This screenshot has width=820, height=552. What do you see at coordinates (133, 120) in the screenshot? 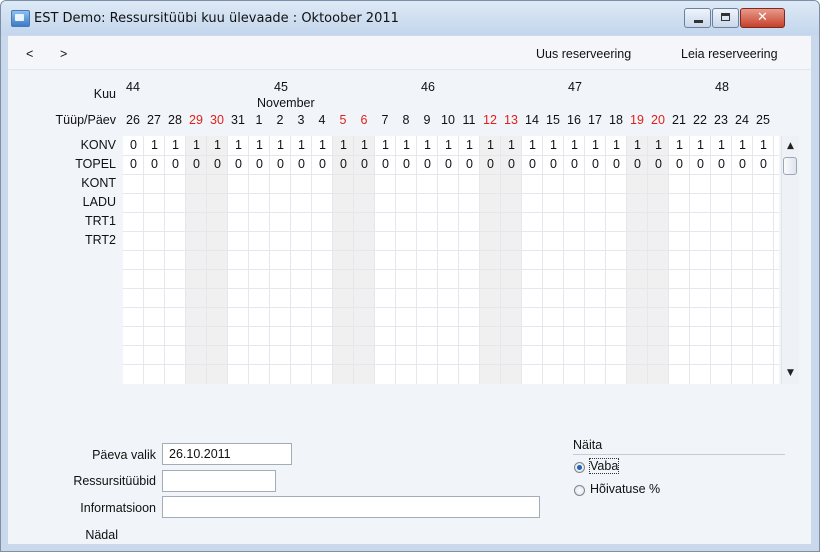
I see `day-header: 26` at bounding box center [133, 120].